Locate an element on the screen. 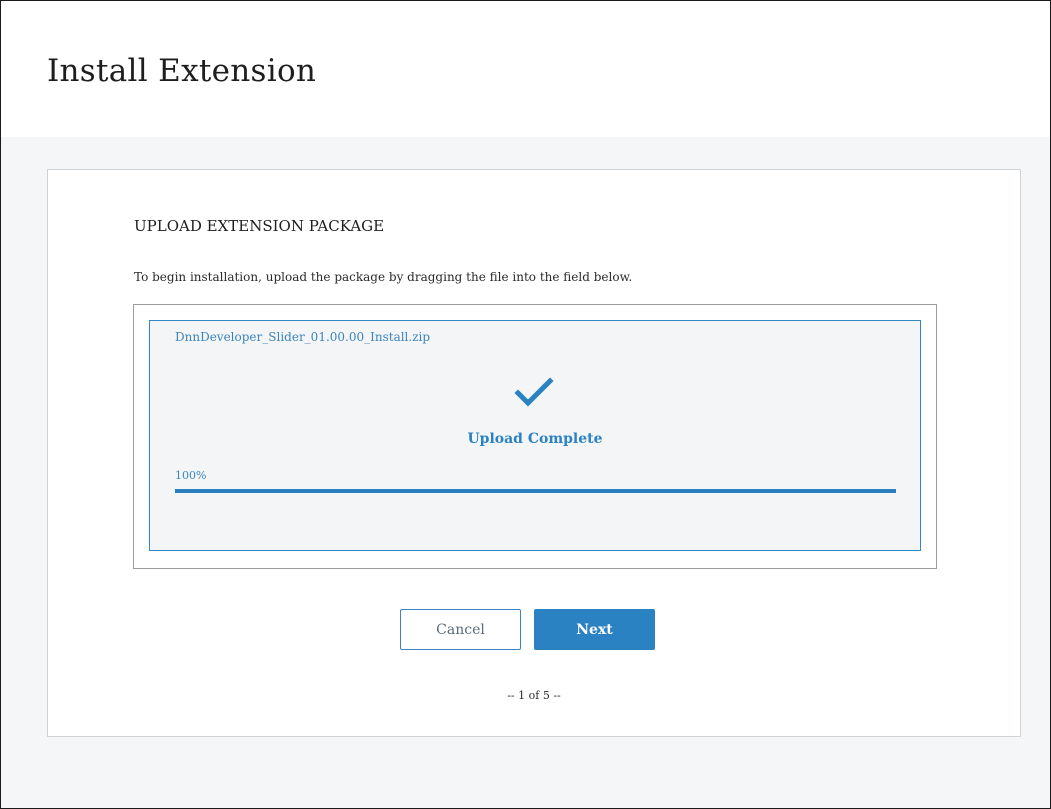  progress-bar-fill is located at coordinates (535, 491).